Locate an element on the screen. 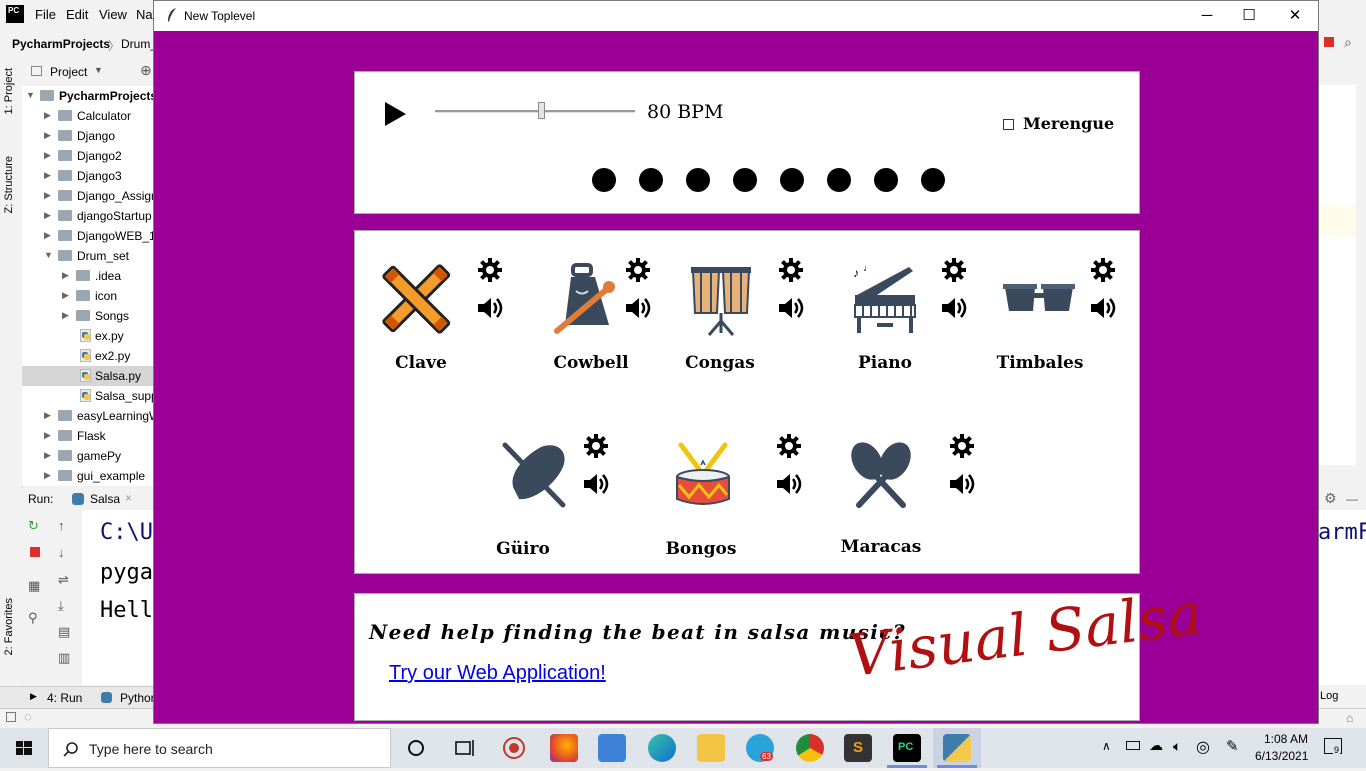 The width and height of the screenshot is (1366, 771). cortana-icon is located at coordinates (416, 748).